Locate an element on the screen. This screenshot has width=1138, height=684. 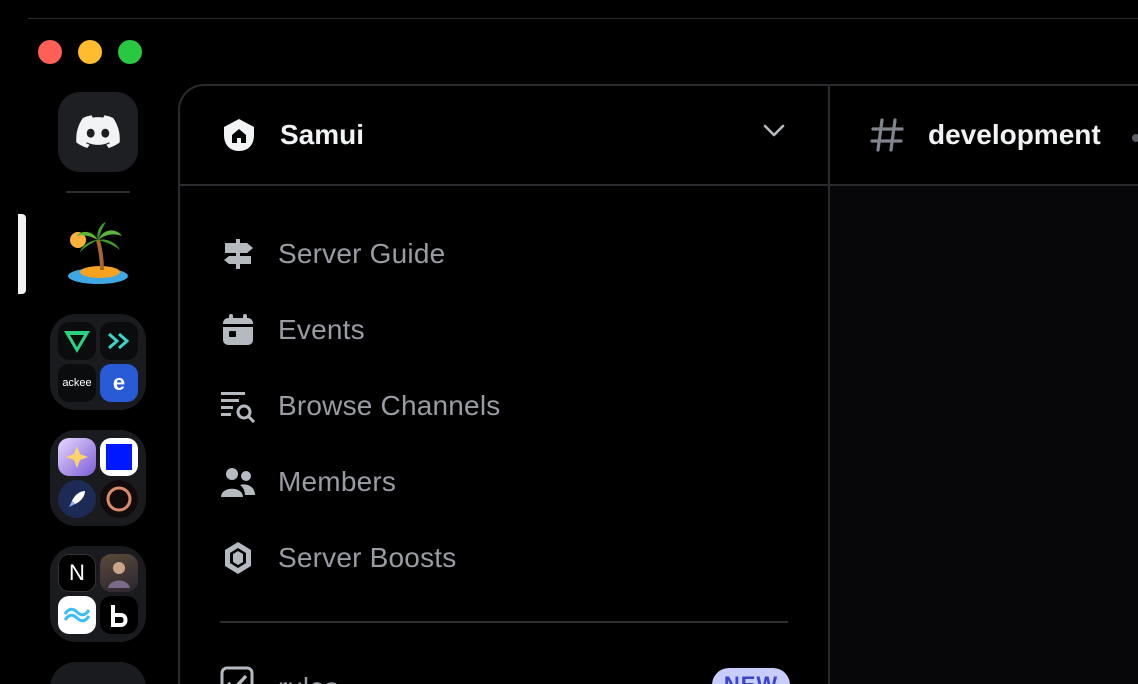
header-separator-dot is located at coordinates (1135, 138).